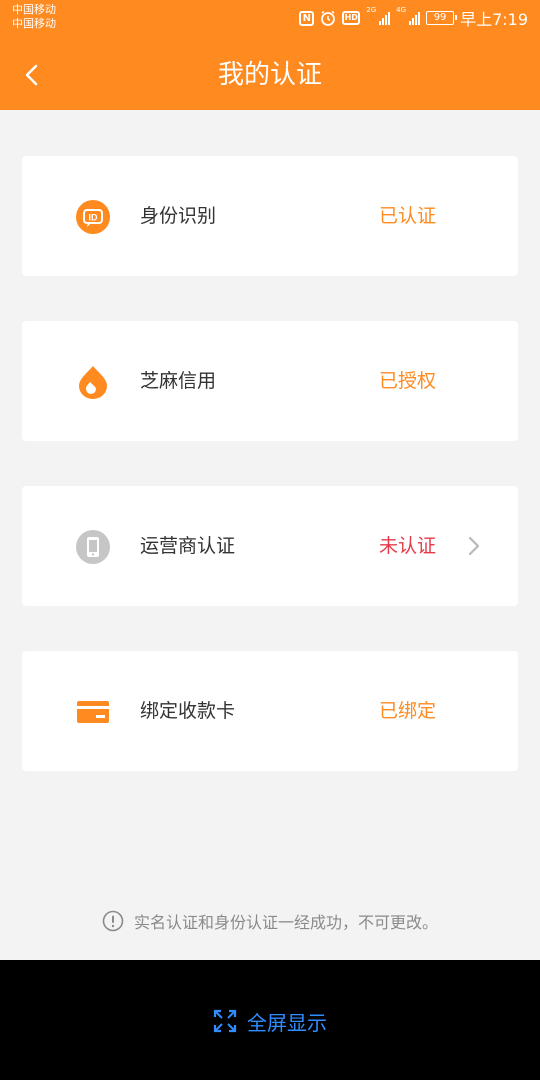  What do you see at coordinates (385, 18) in the screenshot?
I see `signal-bars-1-icon` at bounding box center [385, 18].